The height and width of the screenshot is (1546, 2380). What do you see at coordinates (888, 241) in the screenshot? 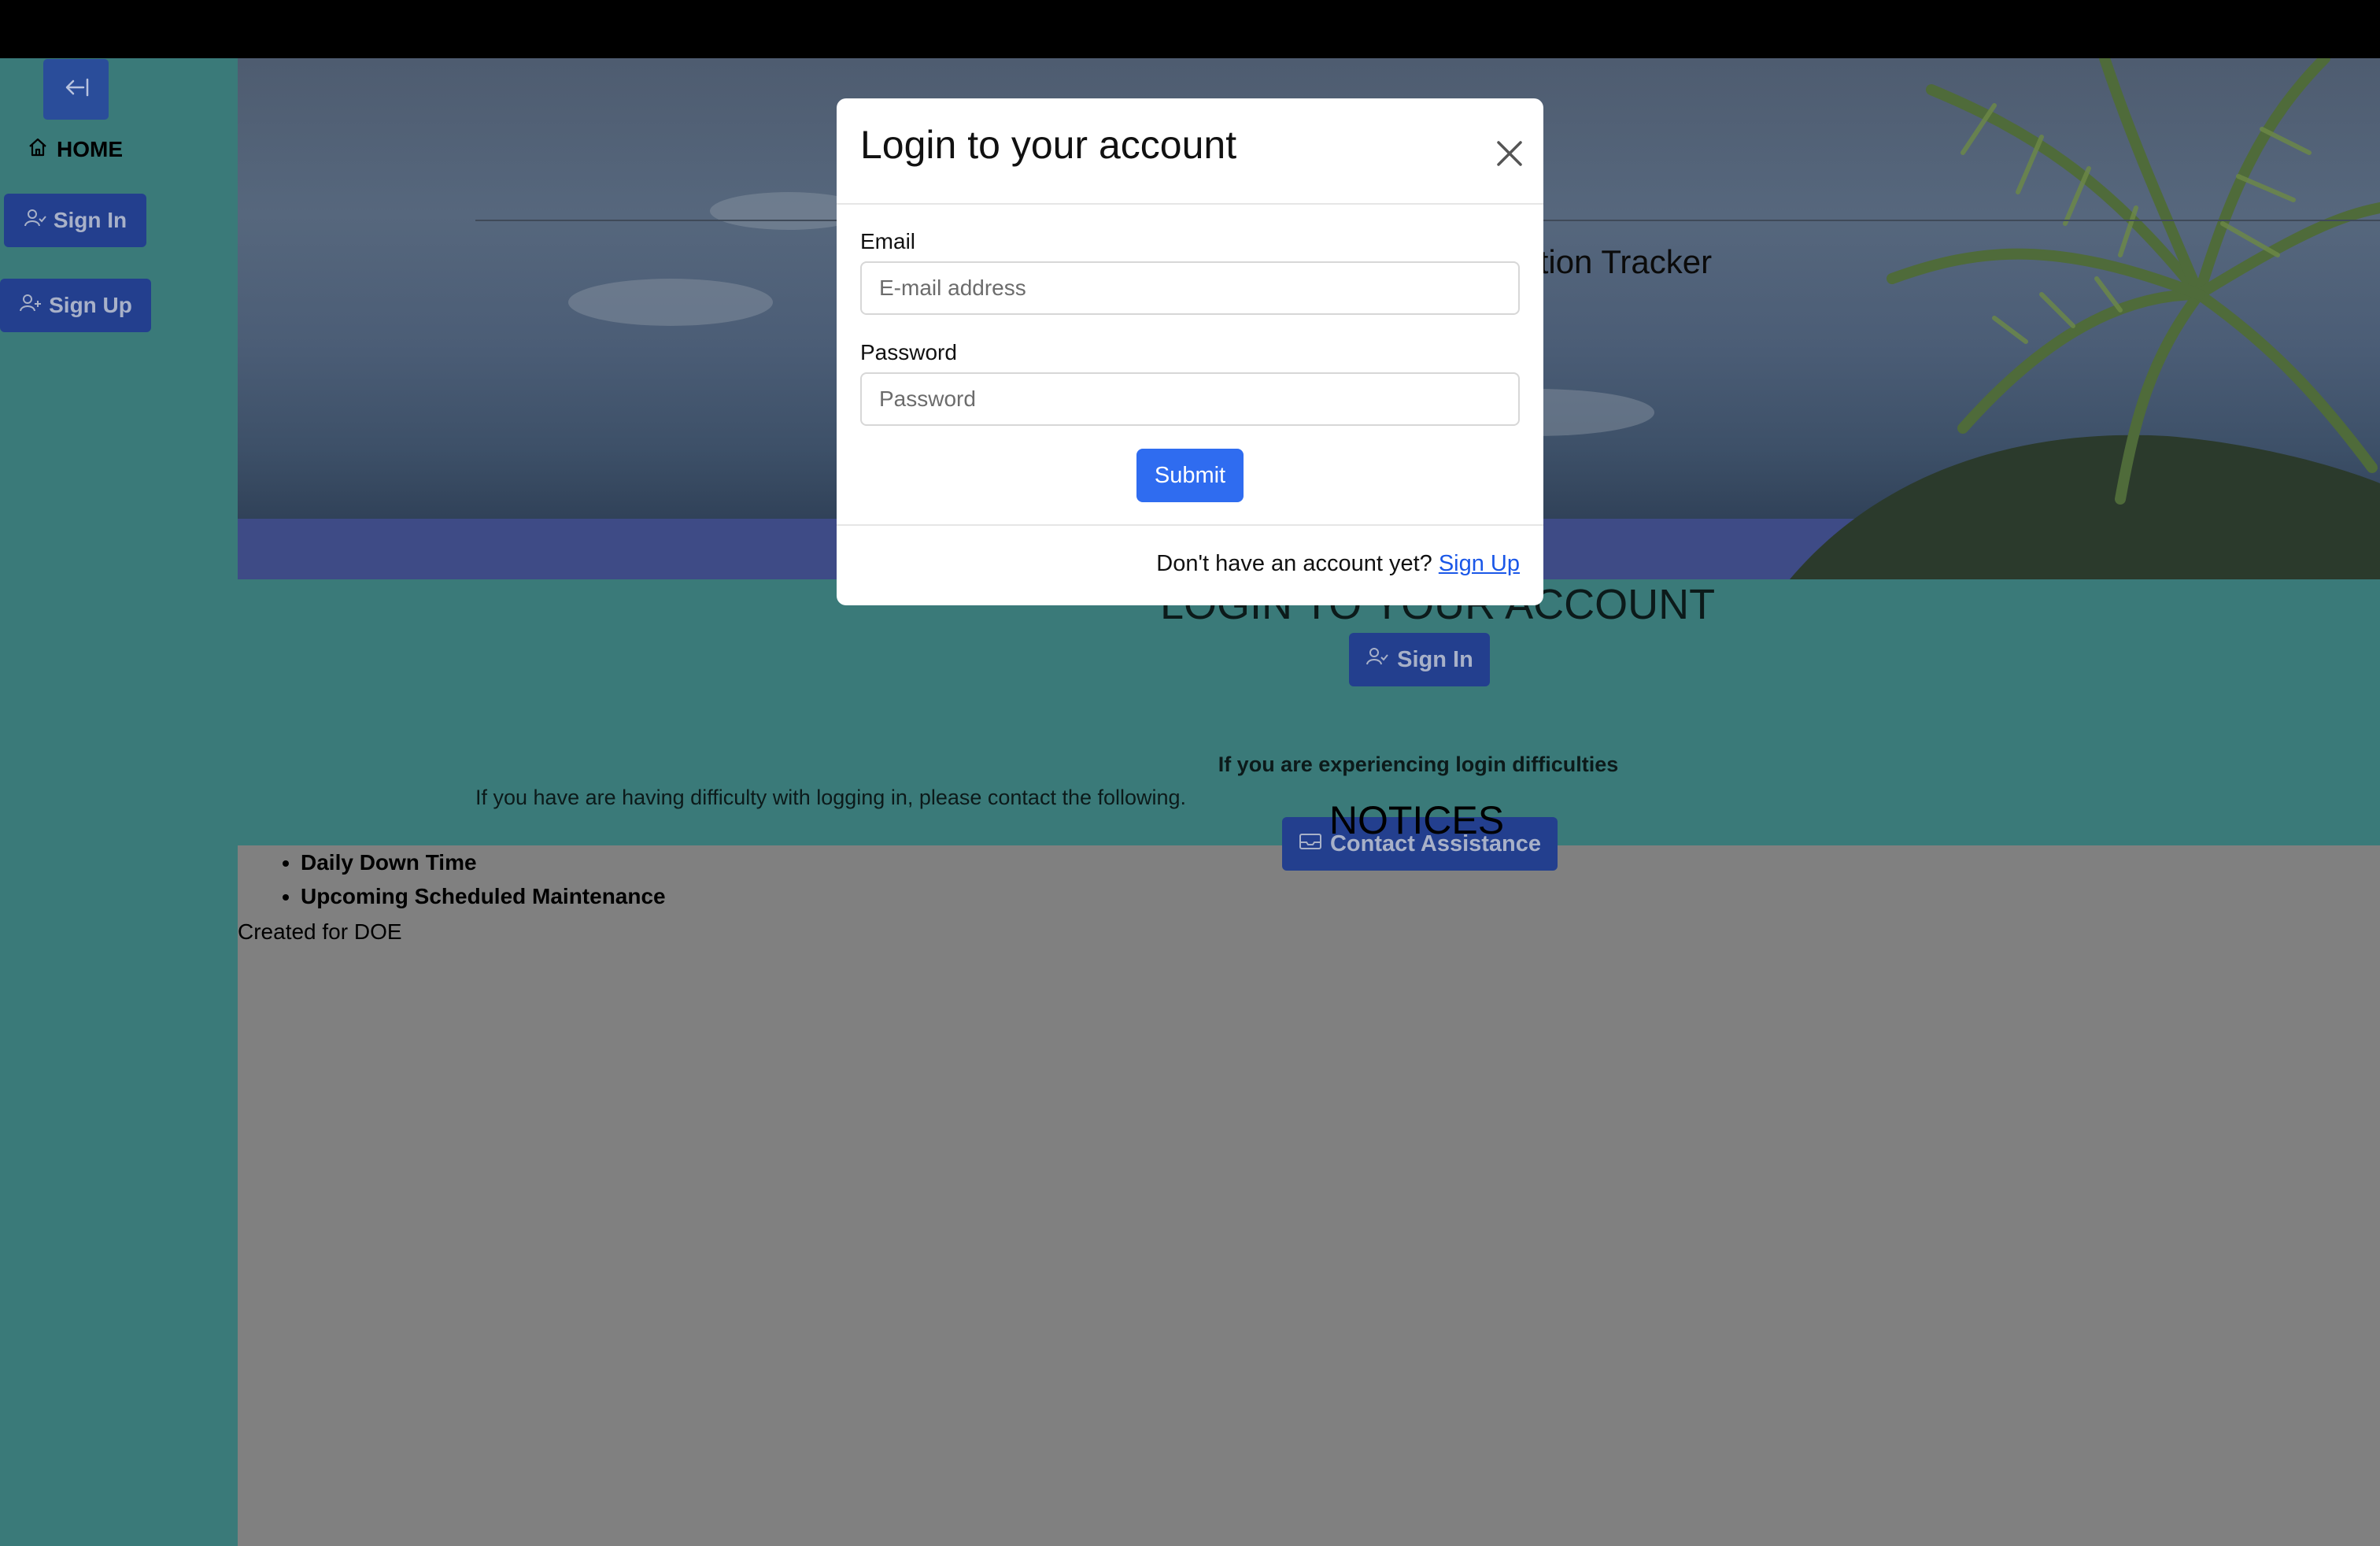
I see `email-label: Email` at bounding box center [888, 241].